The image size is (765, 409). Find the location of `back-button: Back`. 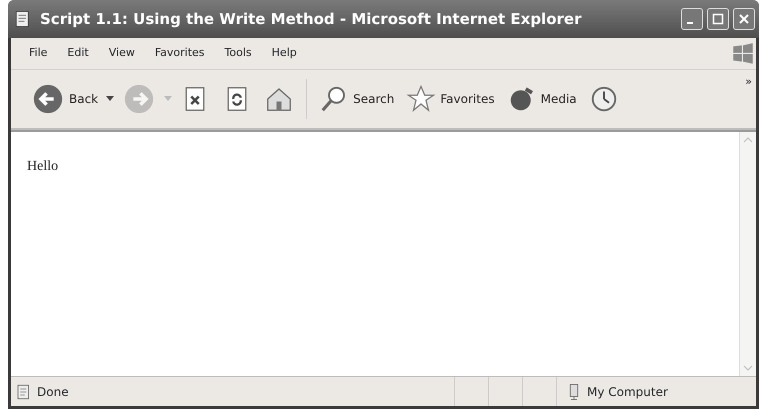

back-button: Back is located at coordinates (64, 99).